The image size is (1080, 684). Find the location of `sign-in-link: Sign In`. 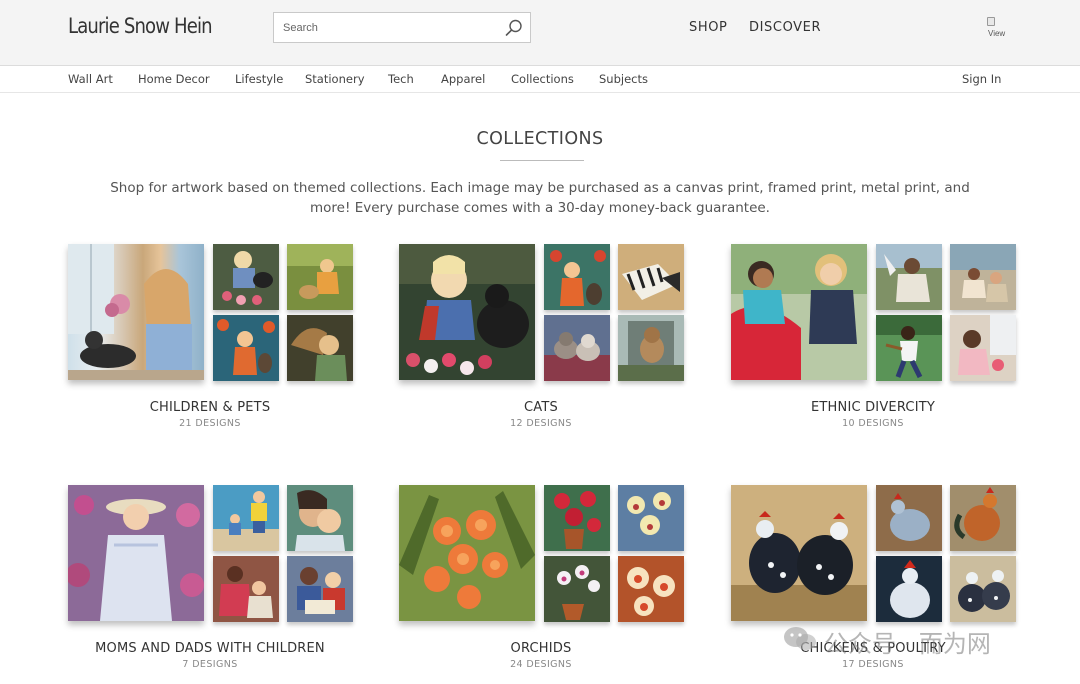

sign-in-link: Sign In is located at coordinates (981, 79).